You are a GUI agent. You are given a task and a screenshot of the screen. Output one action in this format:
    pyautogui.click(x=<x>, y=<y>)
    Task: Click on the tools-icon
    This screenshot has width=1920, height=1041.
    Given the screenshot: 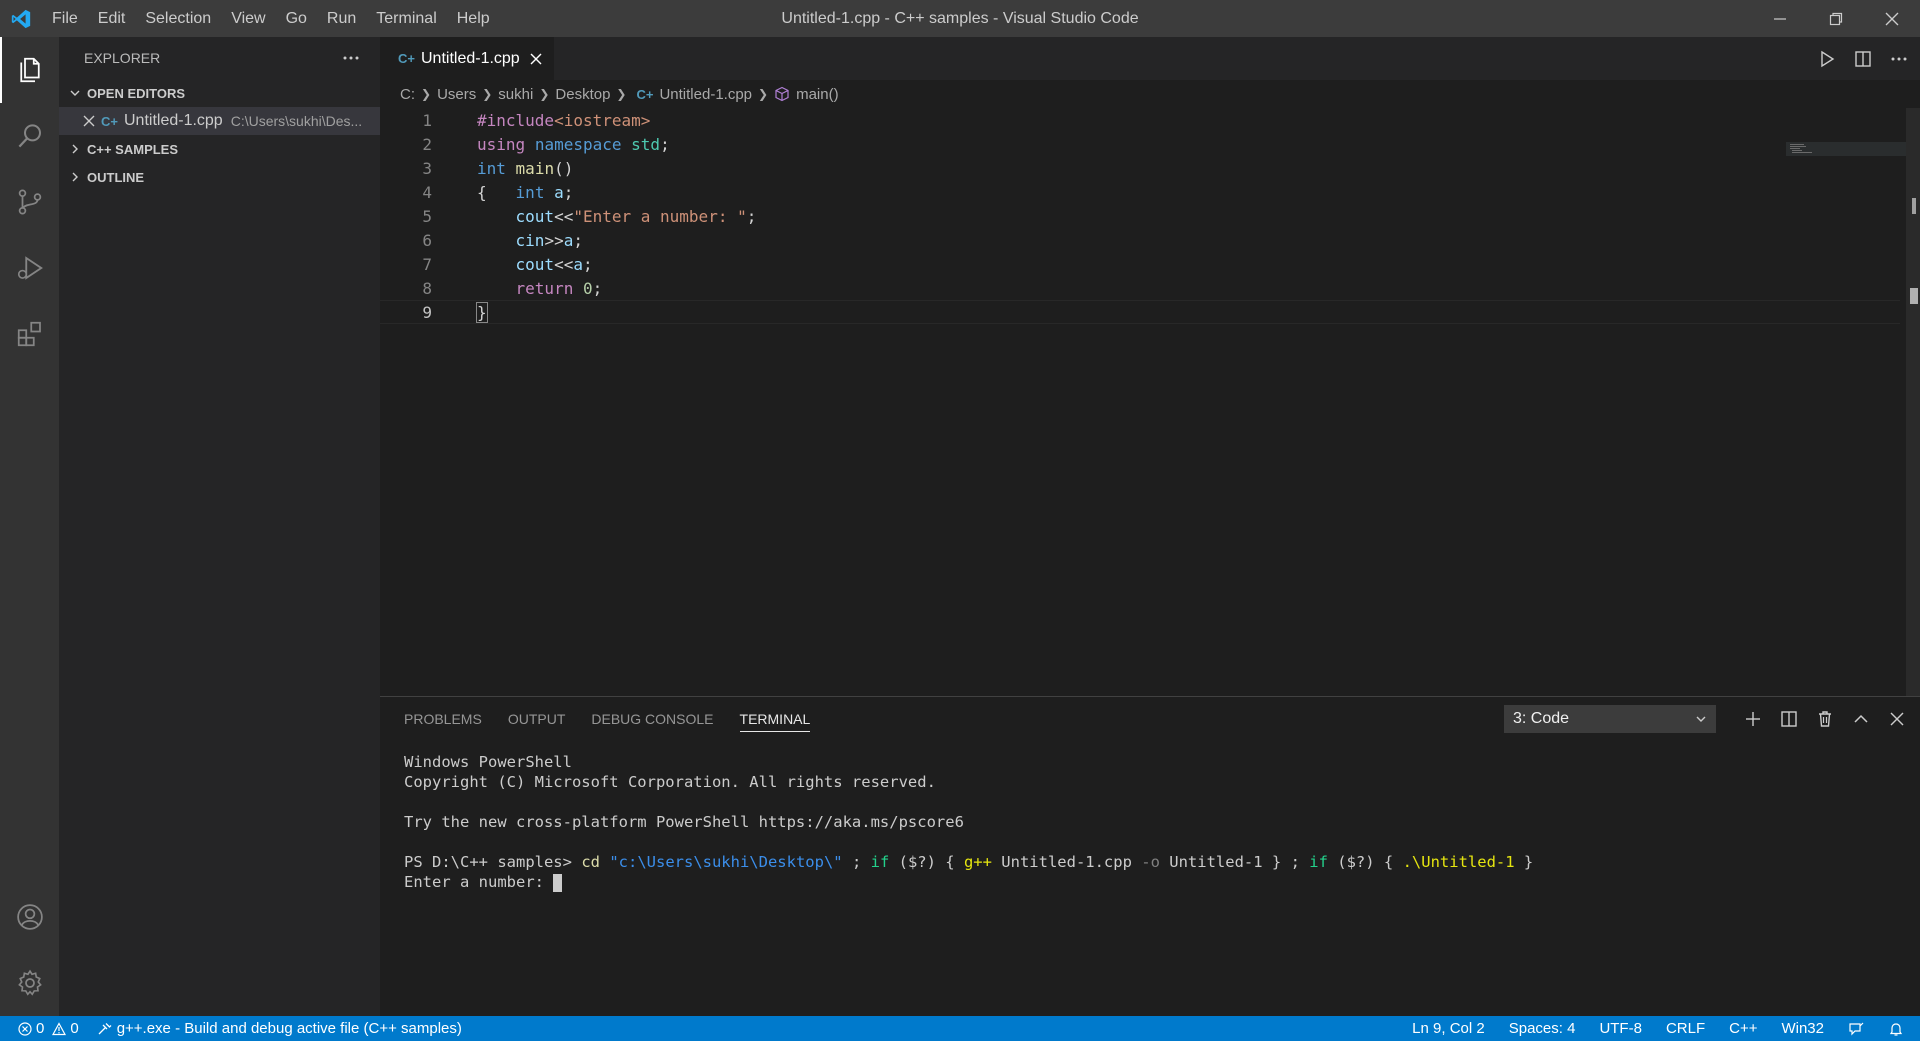 What is the action you would take?
    pyautogui.click(x=105, y=1028)
    